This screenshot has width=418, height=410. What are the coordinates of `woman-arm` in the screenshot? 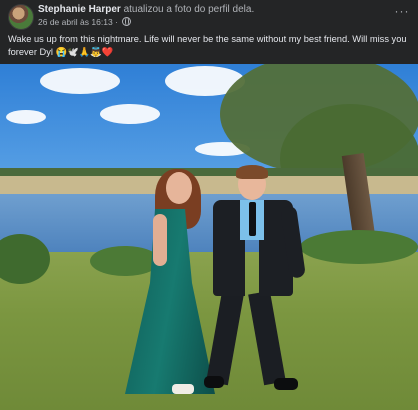 It's located at (160, 240).